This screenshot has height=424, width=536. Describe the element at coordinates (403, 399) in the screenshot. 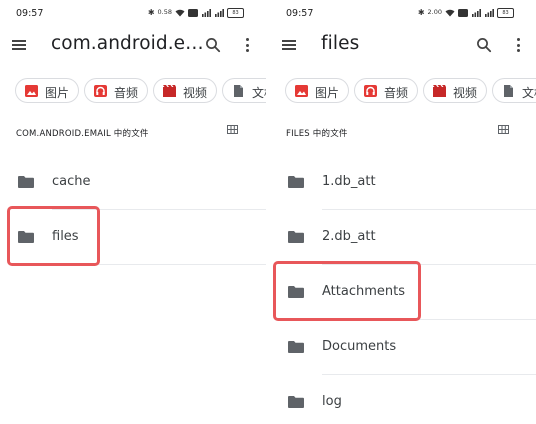

I see `list-item: log` at that location.